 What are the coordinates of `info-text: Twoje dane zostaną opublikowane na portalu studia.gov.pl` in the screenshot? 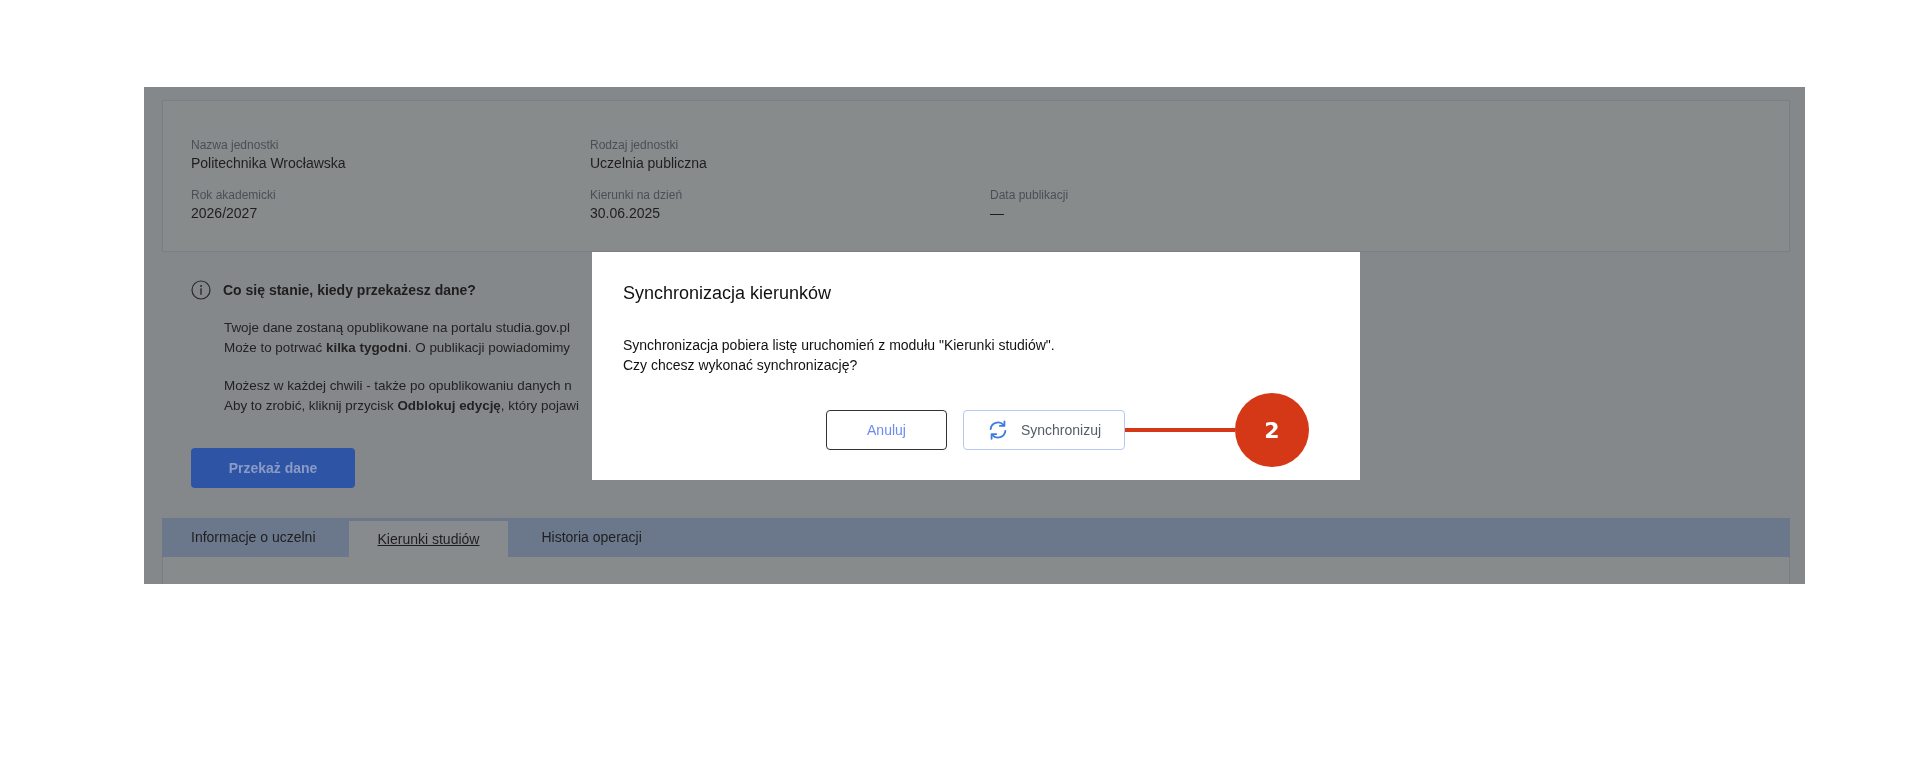 It's located at (397, 328).